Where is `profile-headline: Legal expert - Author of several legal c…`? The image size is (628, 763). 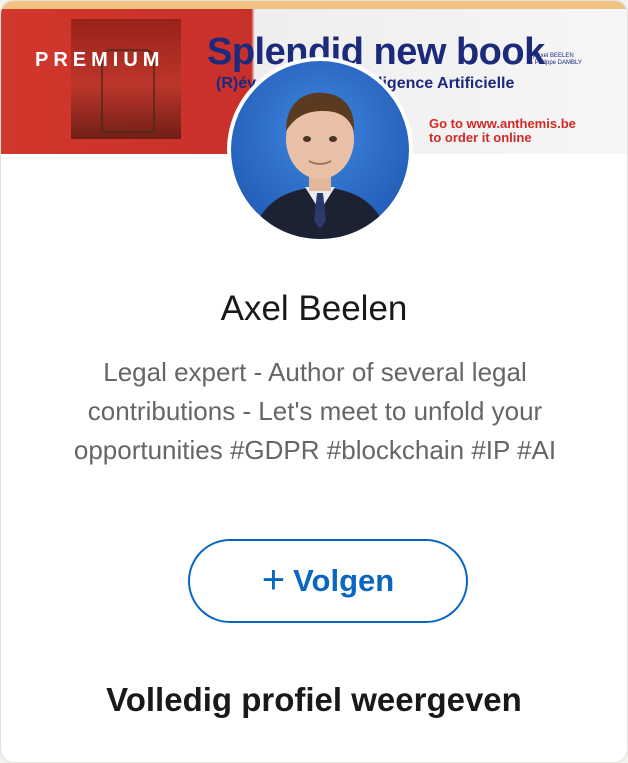 profile-headline: Legal expert - Author of several legal c… is located at coordinates (315, 411).